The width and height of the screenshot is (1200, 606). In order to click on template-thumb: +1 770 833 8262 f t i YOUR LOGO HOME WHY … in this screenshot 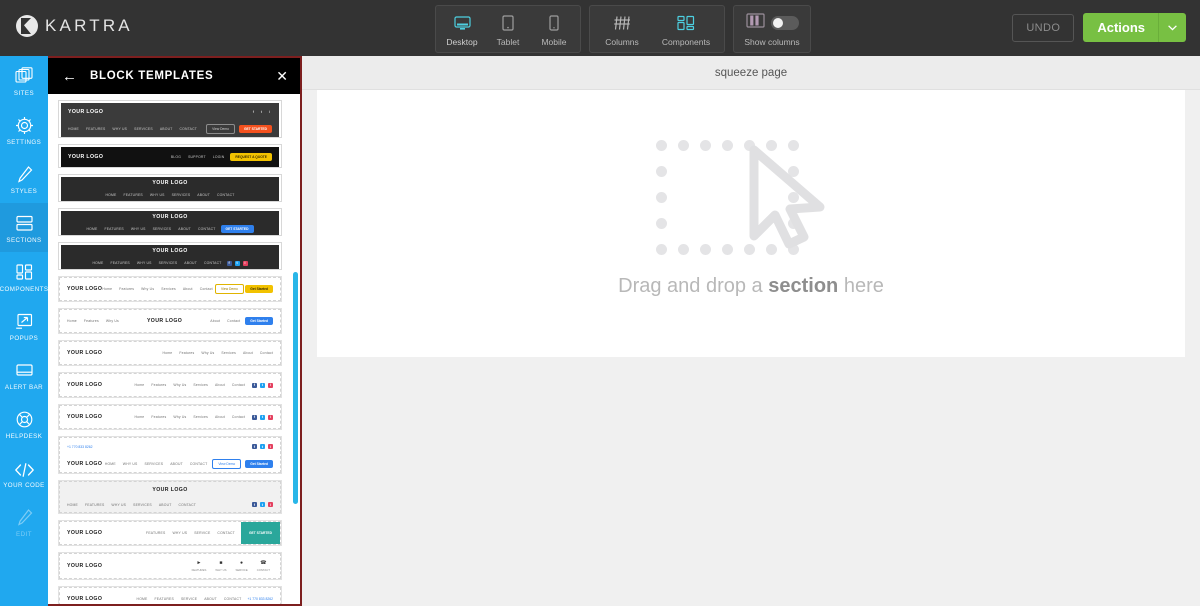, I will do `click(170, 455)`.